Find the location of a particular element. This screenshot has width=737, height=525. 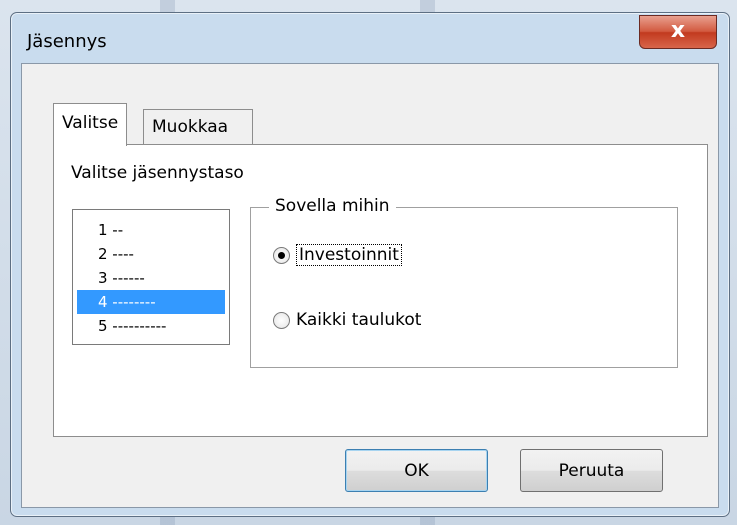

dialog-title: Jäsennys is located at coordinates (67, 41).